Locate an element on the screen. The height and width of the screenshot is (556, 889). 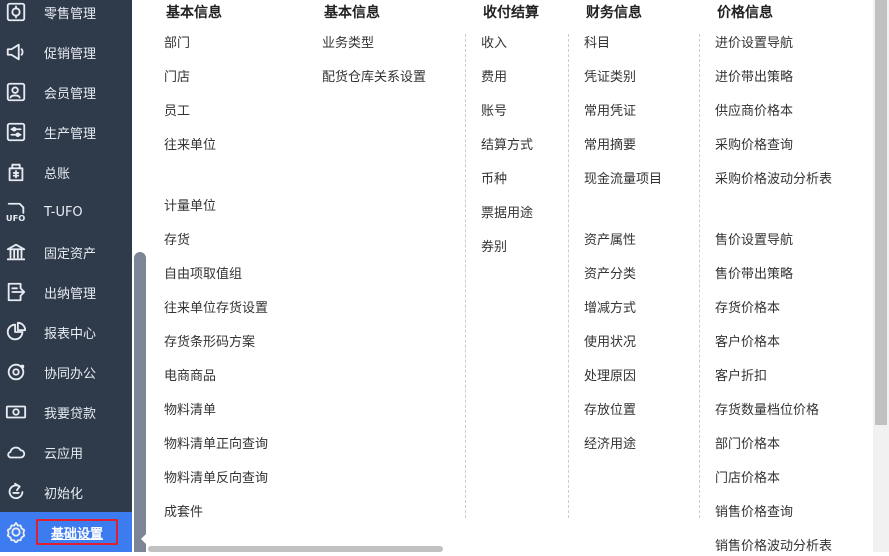
pie-chart-icon is located at coordinates (16, 332).